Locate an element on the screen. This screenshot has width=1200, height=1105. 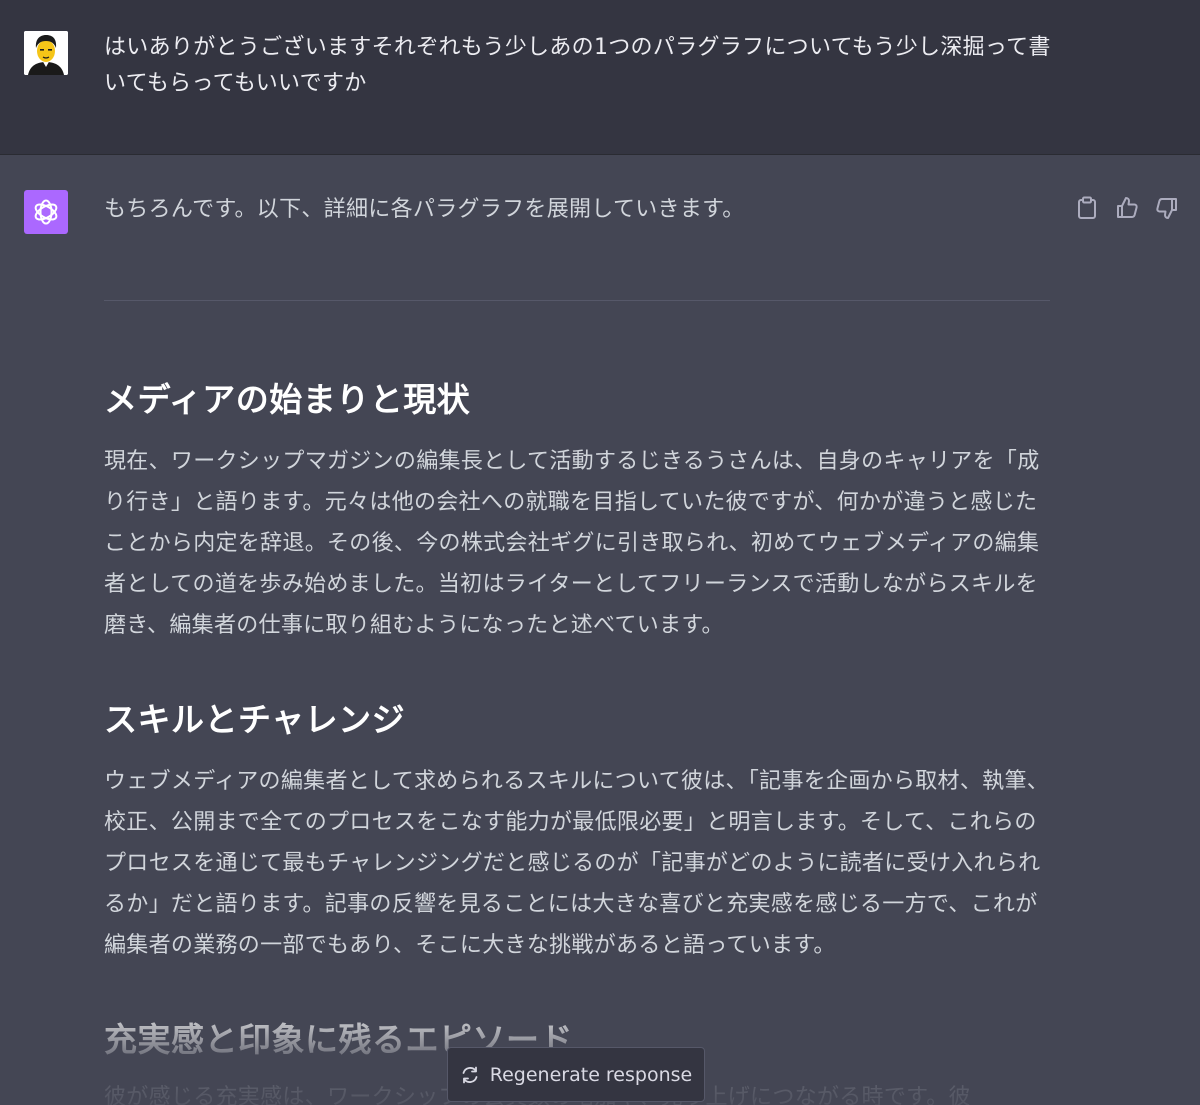
refresh-icon is located at coordinates (470, 1074).